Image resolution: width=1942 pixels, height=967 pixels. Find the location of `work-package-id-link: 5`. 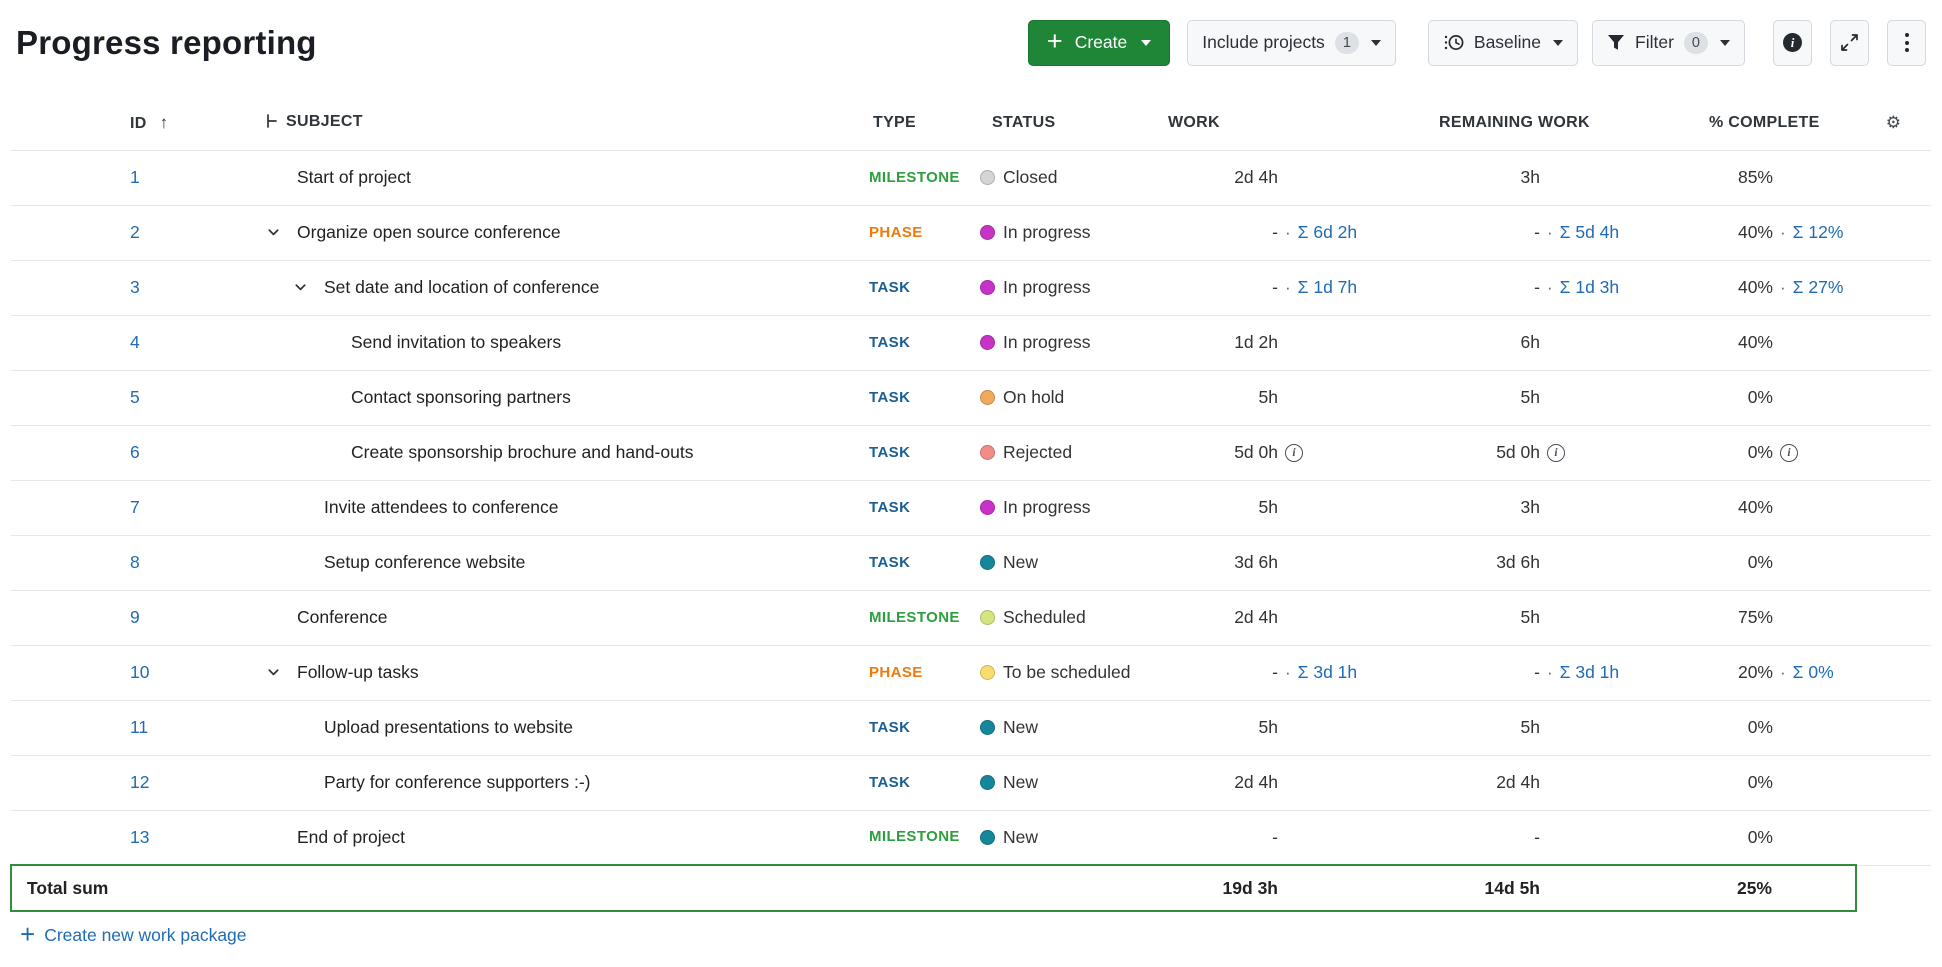

work-package-id-link: 5 is located at coordinates (135, 397).